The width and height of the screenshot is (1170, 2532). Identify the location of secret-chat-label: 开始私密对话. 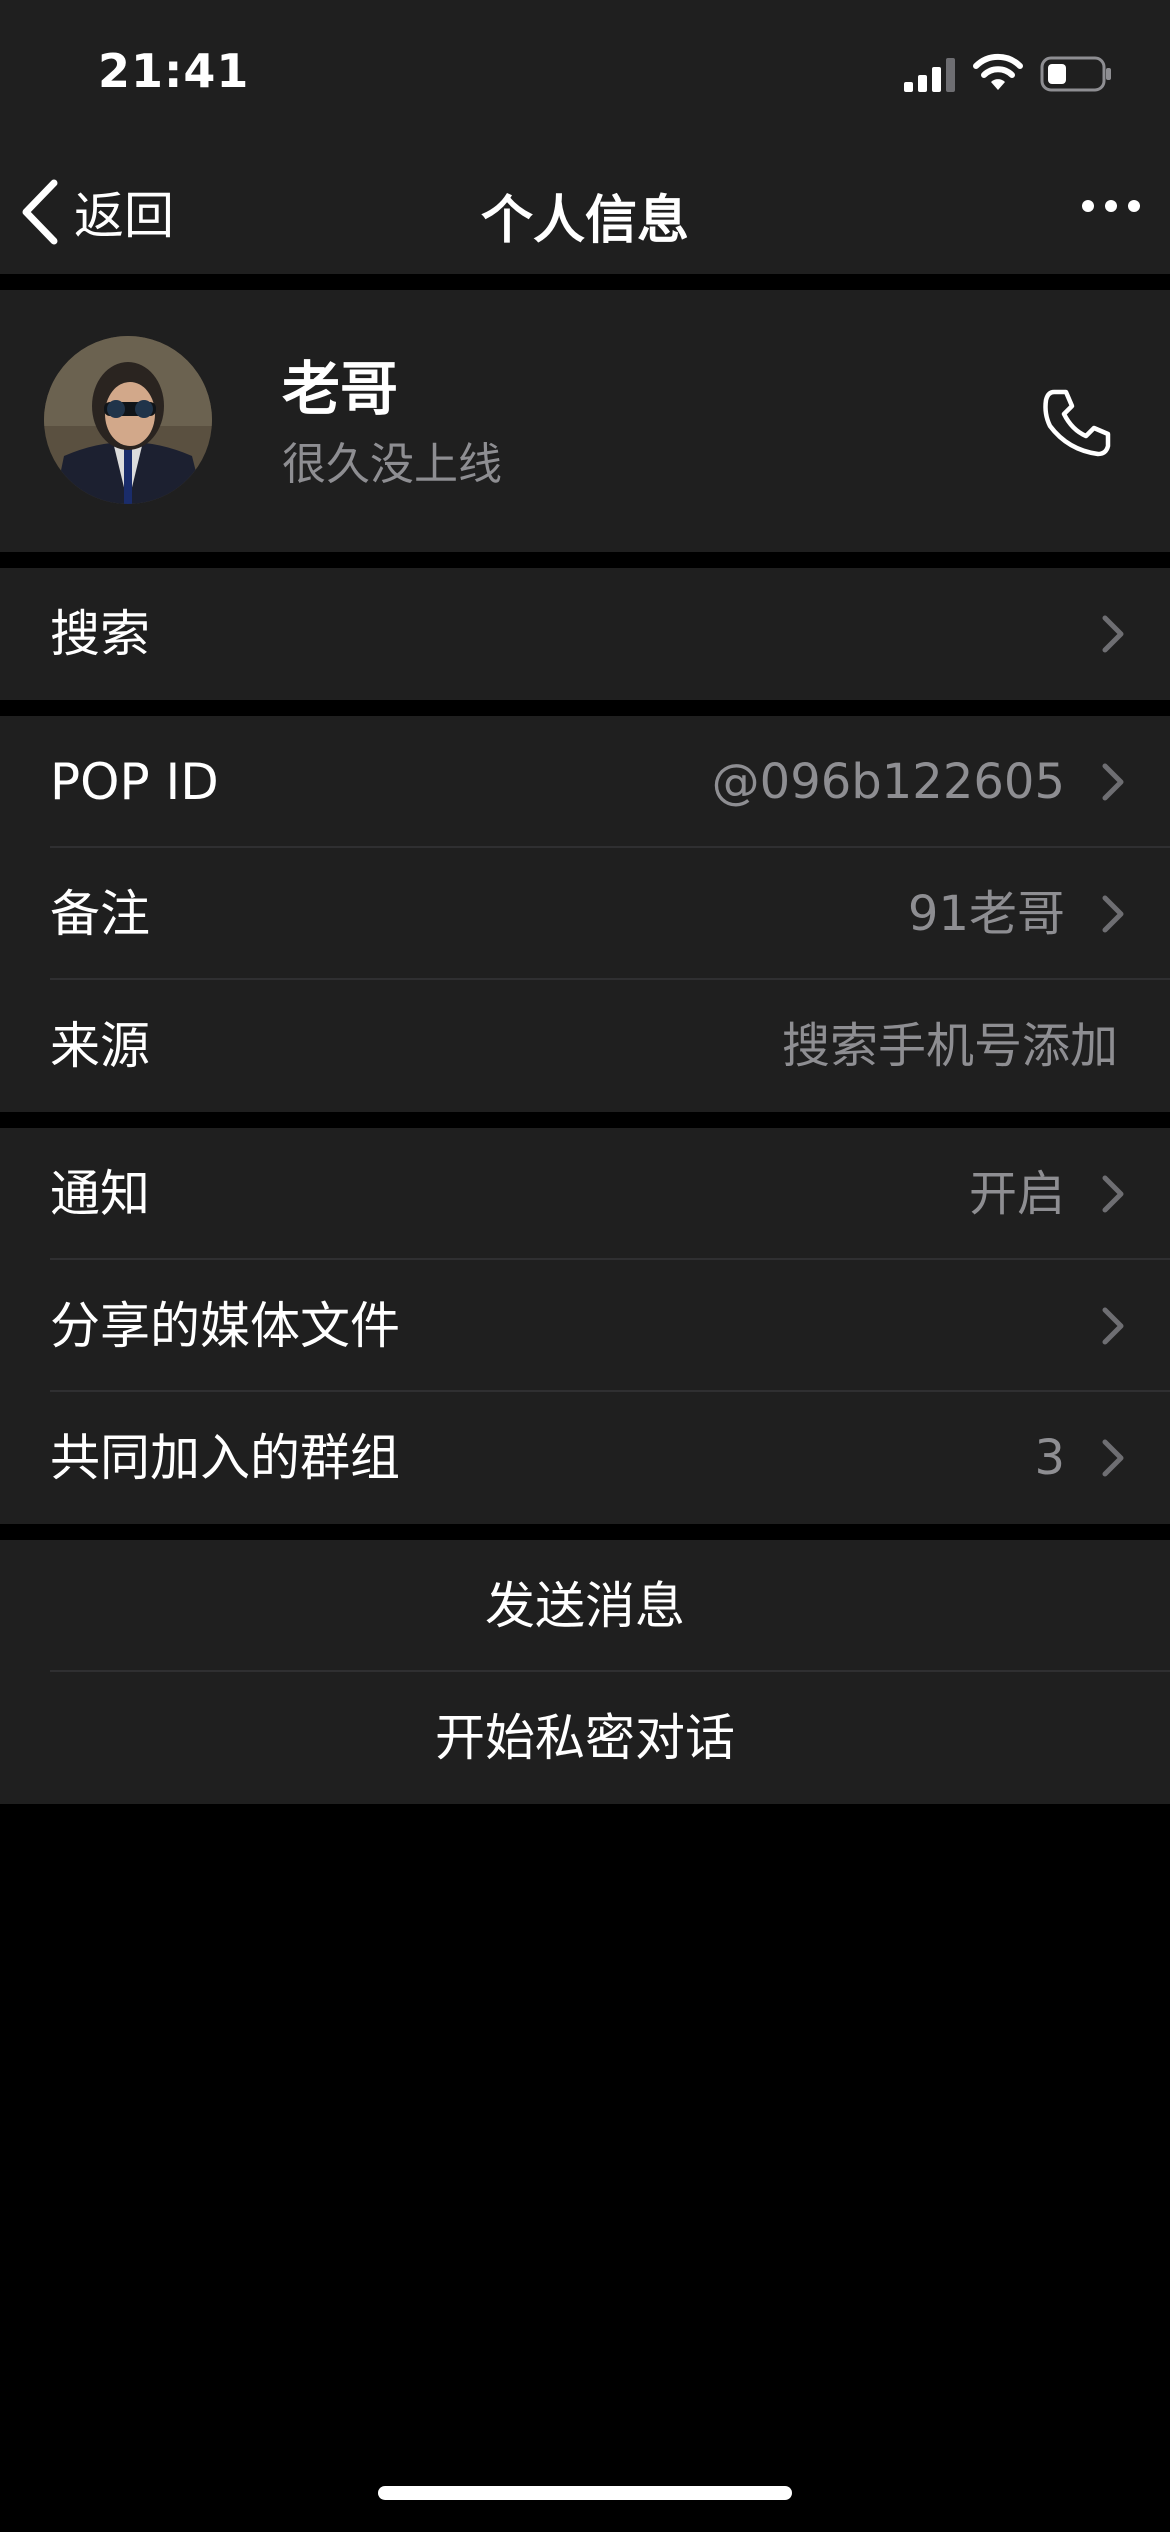
(585, 1738).